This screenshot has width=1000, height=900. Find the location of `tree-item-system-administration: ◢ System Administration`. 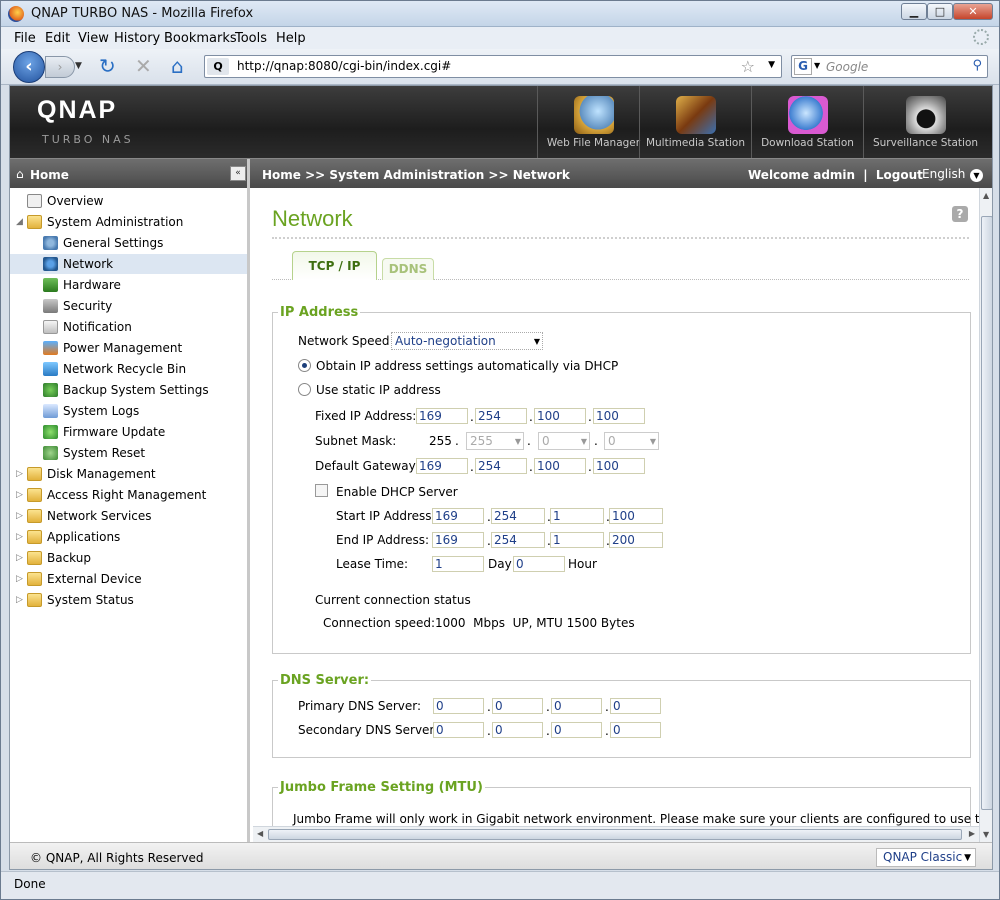

tree-item-system-administration: ◢ System Administration is located at coordinates (128, 222).